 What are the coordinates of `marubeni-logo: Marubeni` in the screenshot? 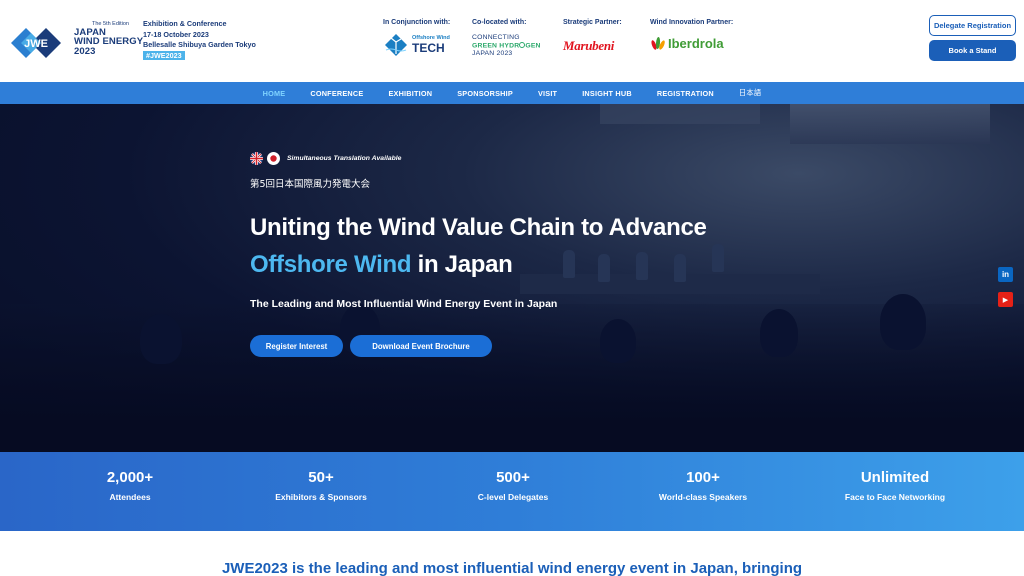 It's located at (589, 45).